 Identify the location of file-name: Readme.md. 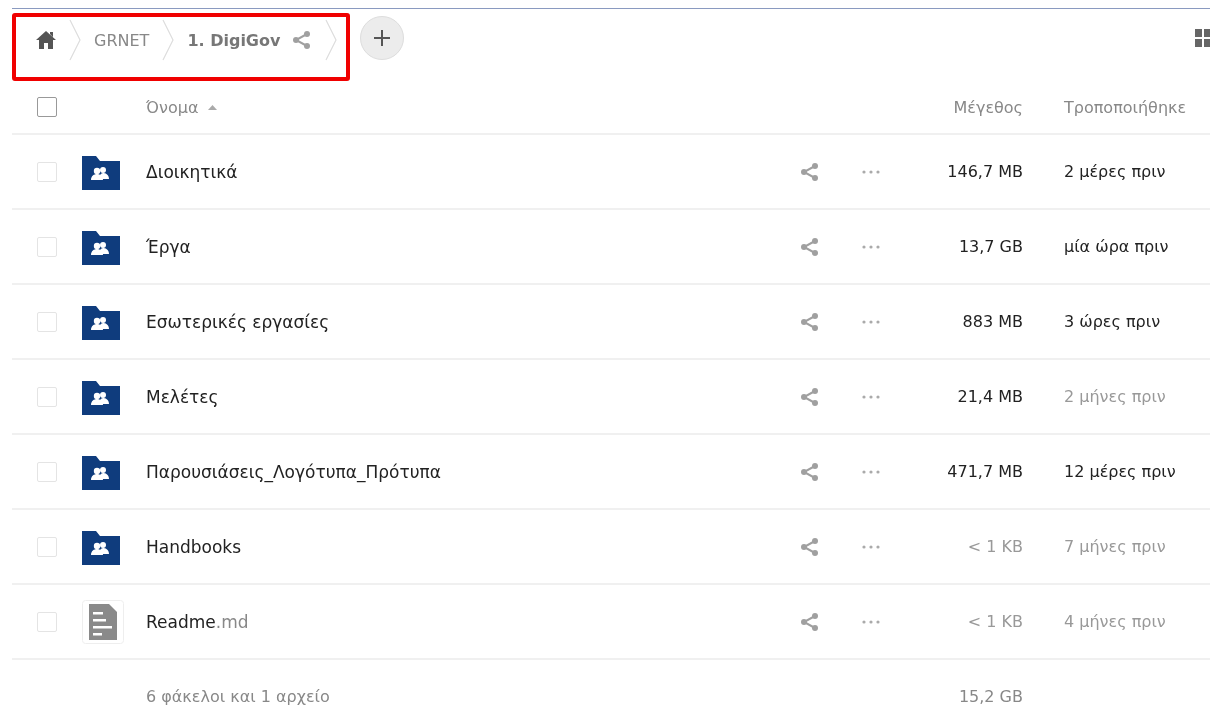
(473, 621).